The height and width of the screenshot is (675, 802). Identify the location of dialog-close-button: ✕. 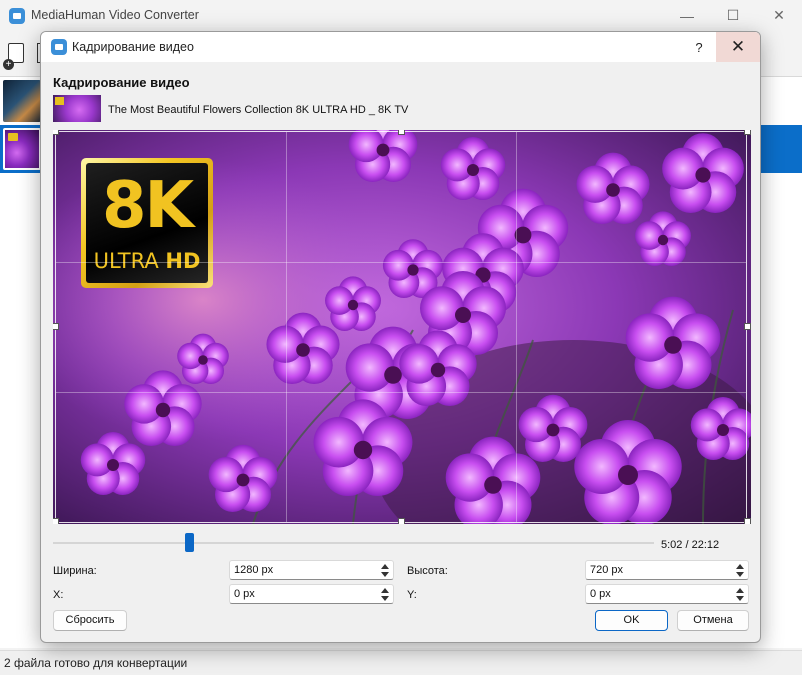
(738, 47).